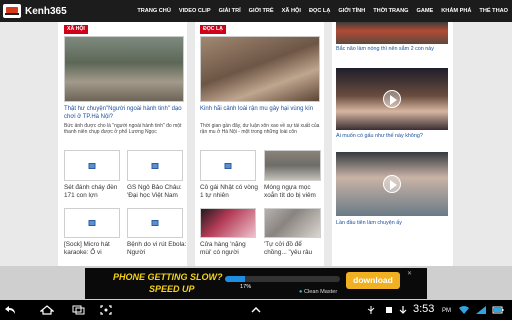  What do you see at coordinates (373, 280) in the screenshot?
I see `download-button: download` at bounding box center [373, 280].